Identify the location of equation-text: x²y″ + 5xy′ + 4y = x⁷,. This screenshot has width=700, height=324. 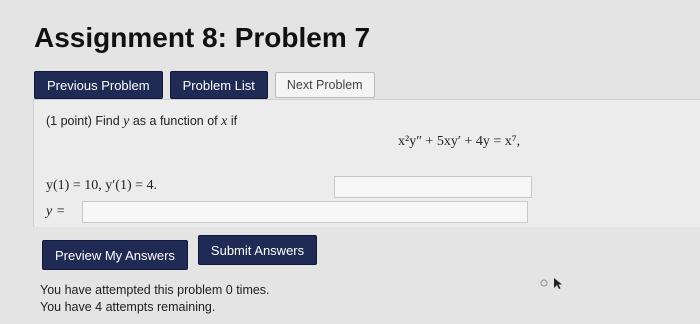
(459, 141).